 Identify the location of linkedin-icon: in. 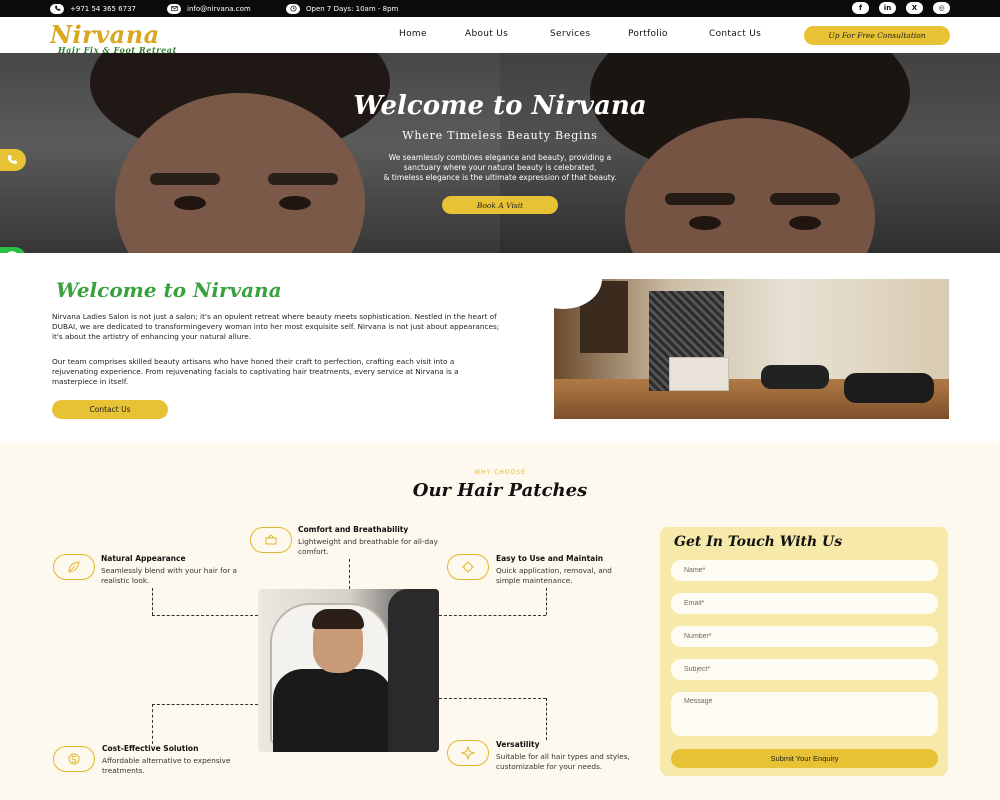
(887, 8).